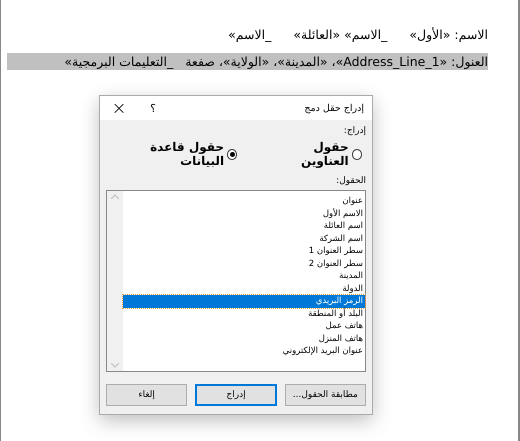  Describe the element at coordinates (354, 131) in the screenshot. I see `insert-label: إدراج:` at that location.